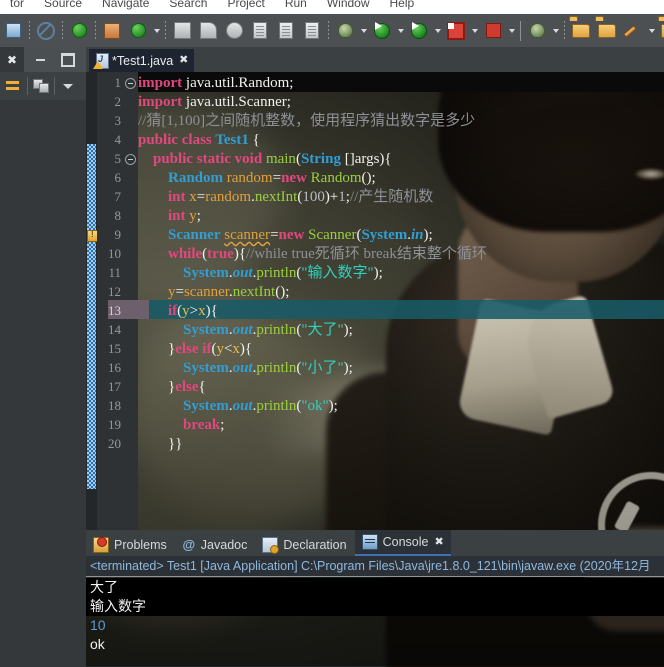 This screenshot has width=664, height=667. I want to click on link-with-editor-button, so click(13, 86).